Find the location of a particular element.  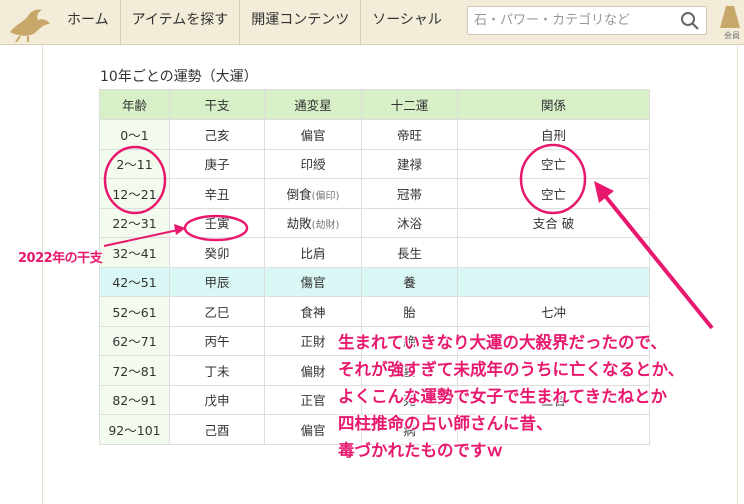

comment-line-1: 生まれていきなり大運の大殺界だったので、 is located at coordinates (502, 342).